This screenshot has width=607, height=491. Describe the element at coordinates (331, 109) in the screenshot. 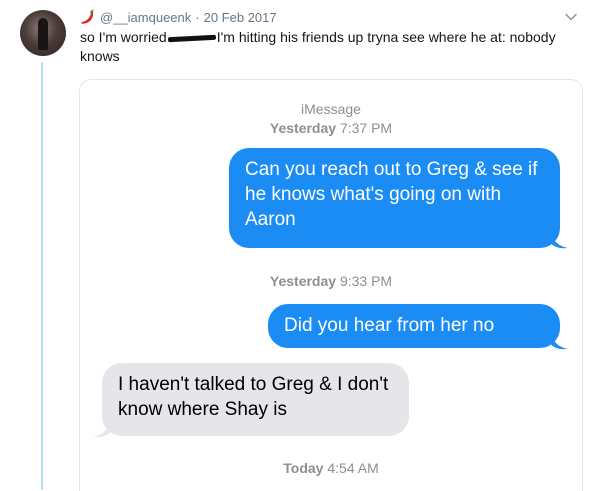

I see `service-label: iMessage` at that location.